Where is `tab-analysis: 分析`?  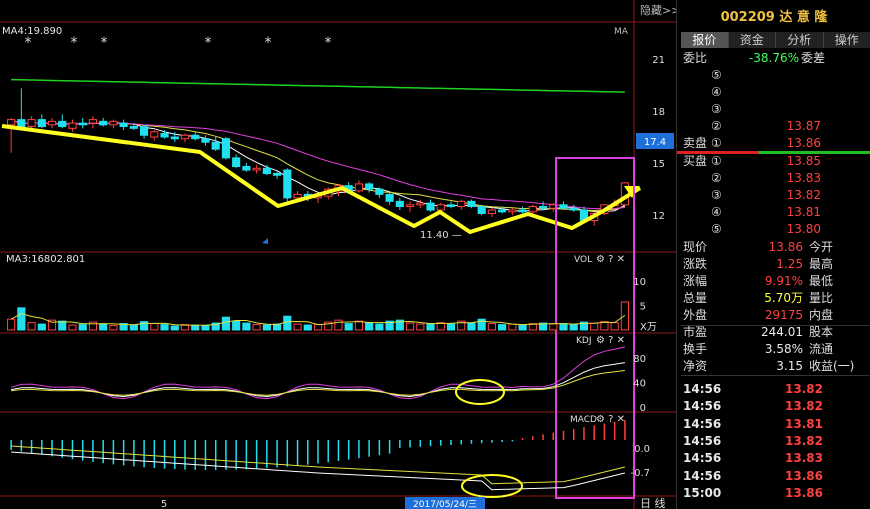
tab-analysis: 分析 is located at coordinates (800, 40).